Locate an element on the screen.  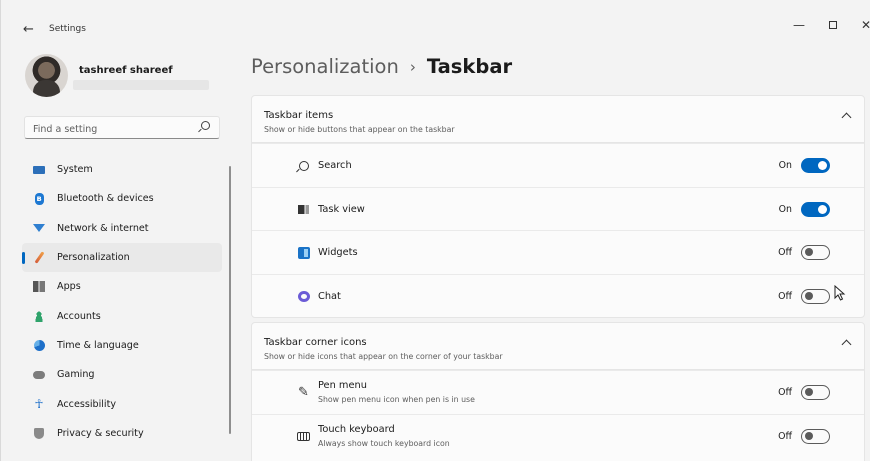
search-box is located at coordinates (122, 128).